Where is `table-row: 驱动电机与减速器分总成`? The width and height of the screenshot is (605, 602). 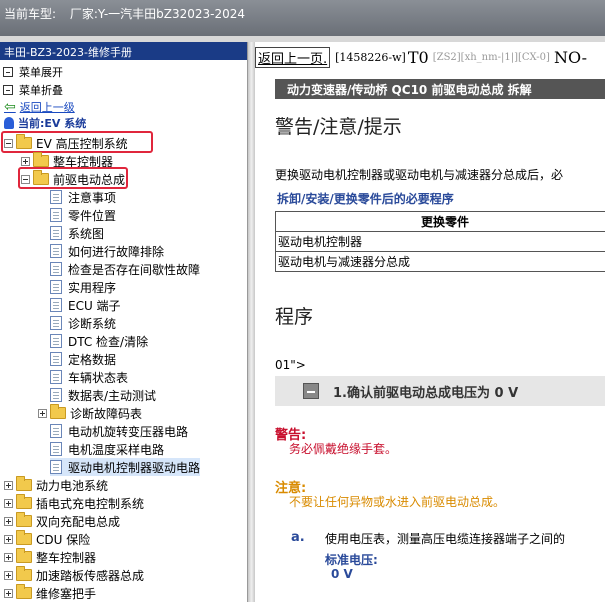 table-row: 驱动电机与减速器分总成 is located at coordinates (440, 261).